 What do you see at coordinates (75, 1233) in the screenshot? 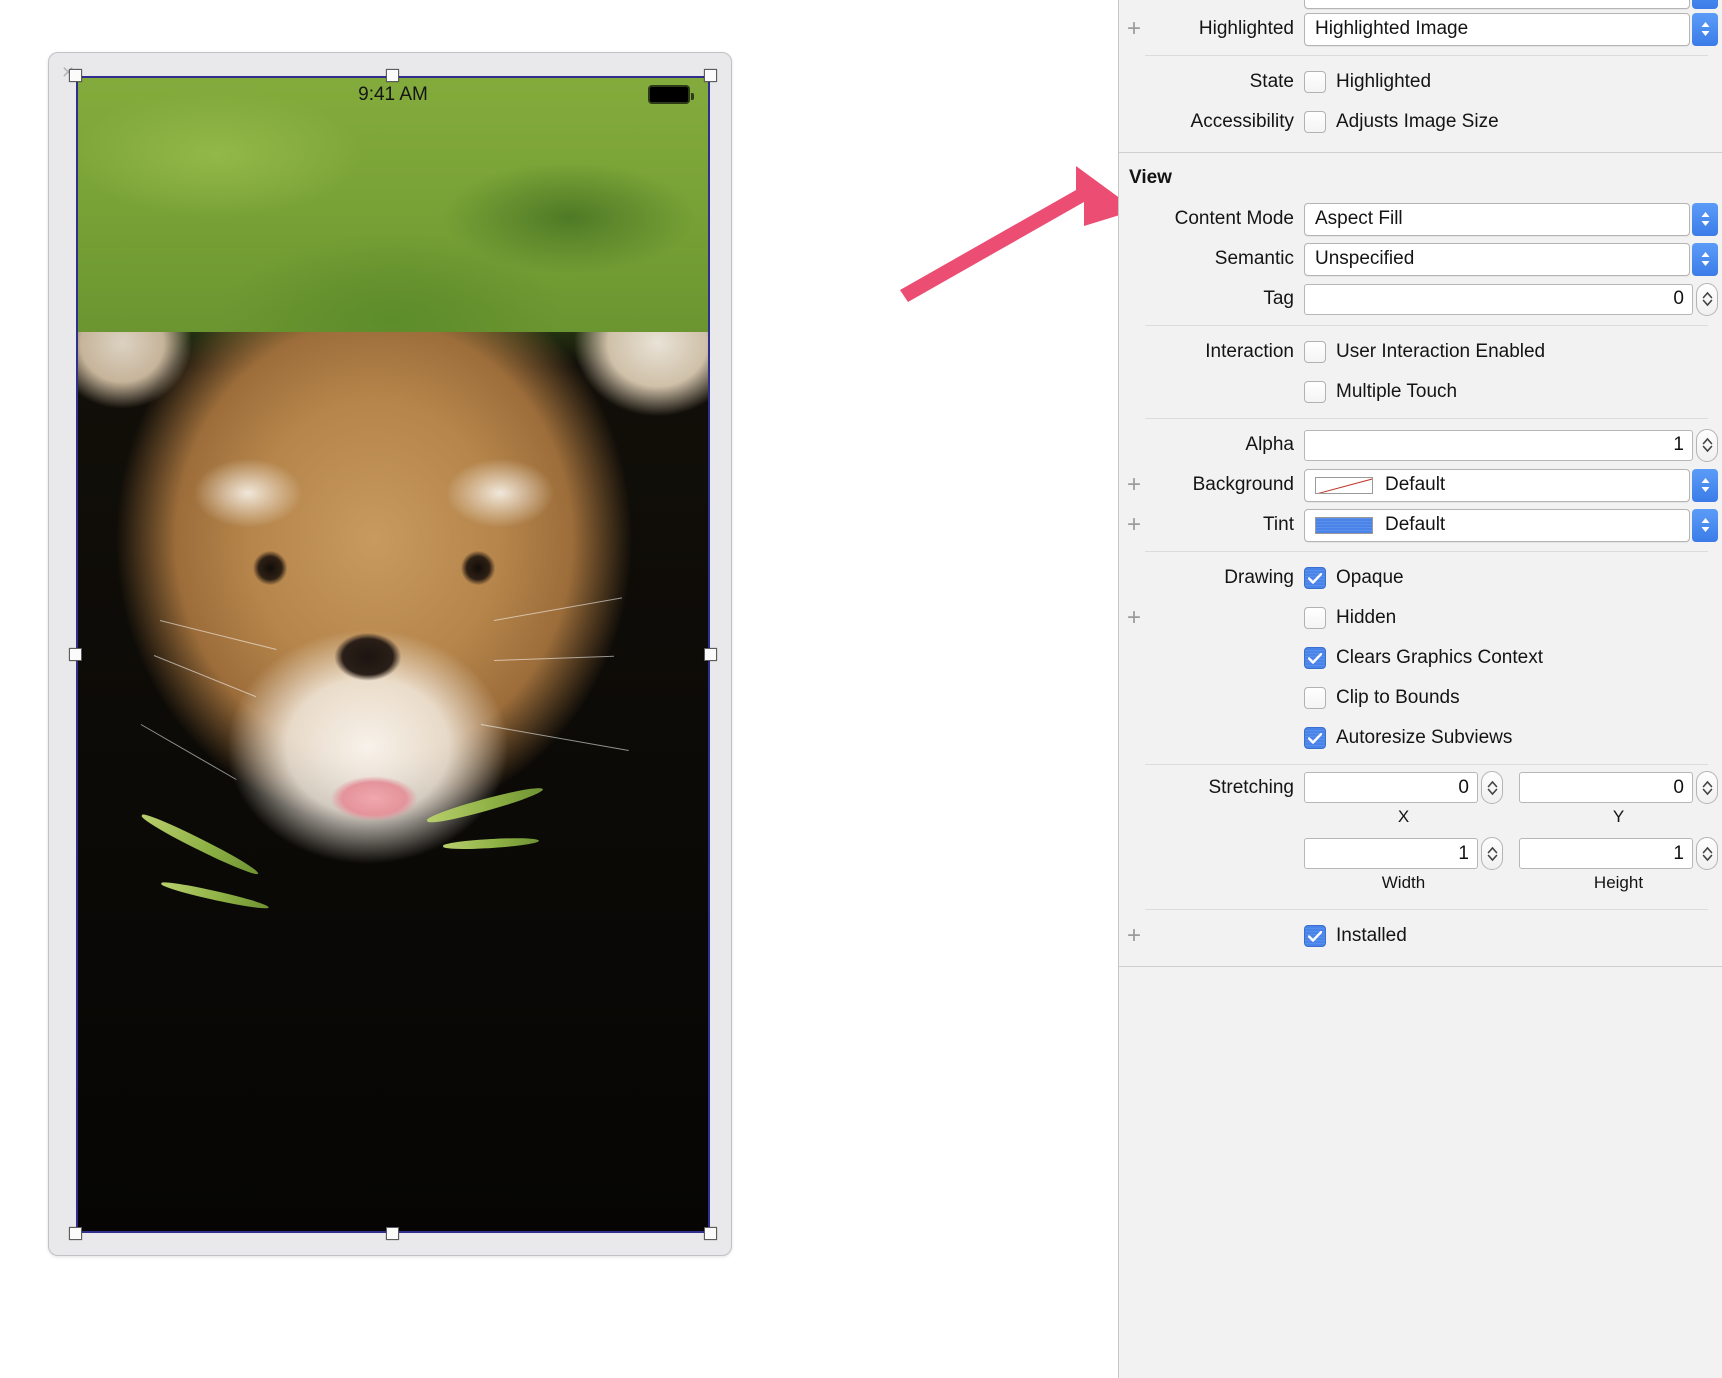
I see `resize-handle-bottom-left` at bounding box center [75, 1233].